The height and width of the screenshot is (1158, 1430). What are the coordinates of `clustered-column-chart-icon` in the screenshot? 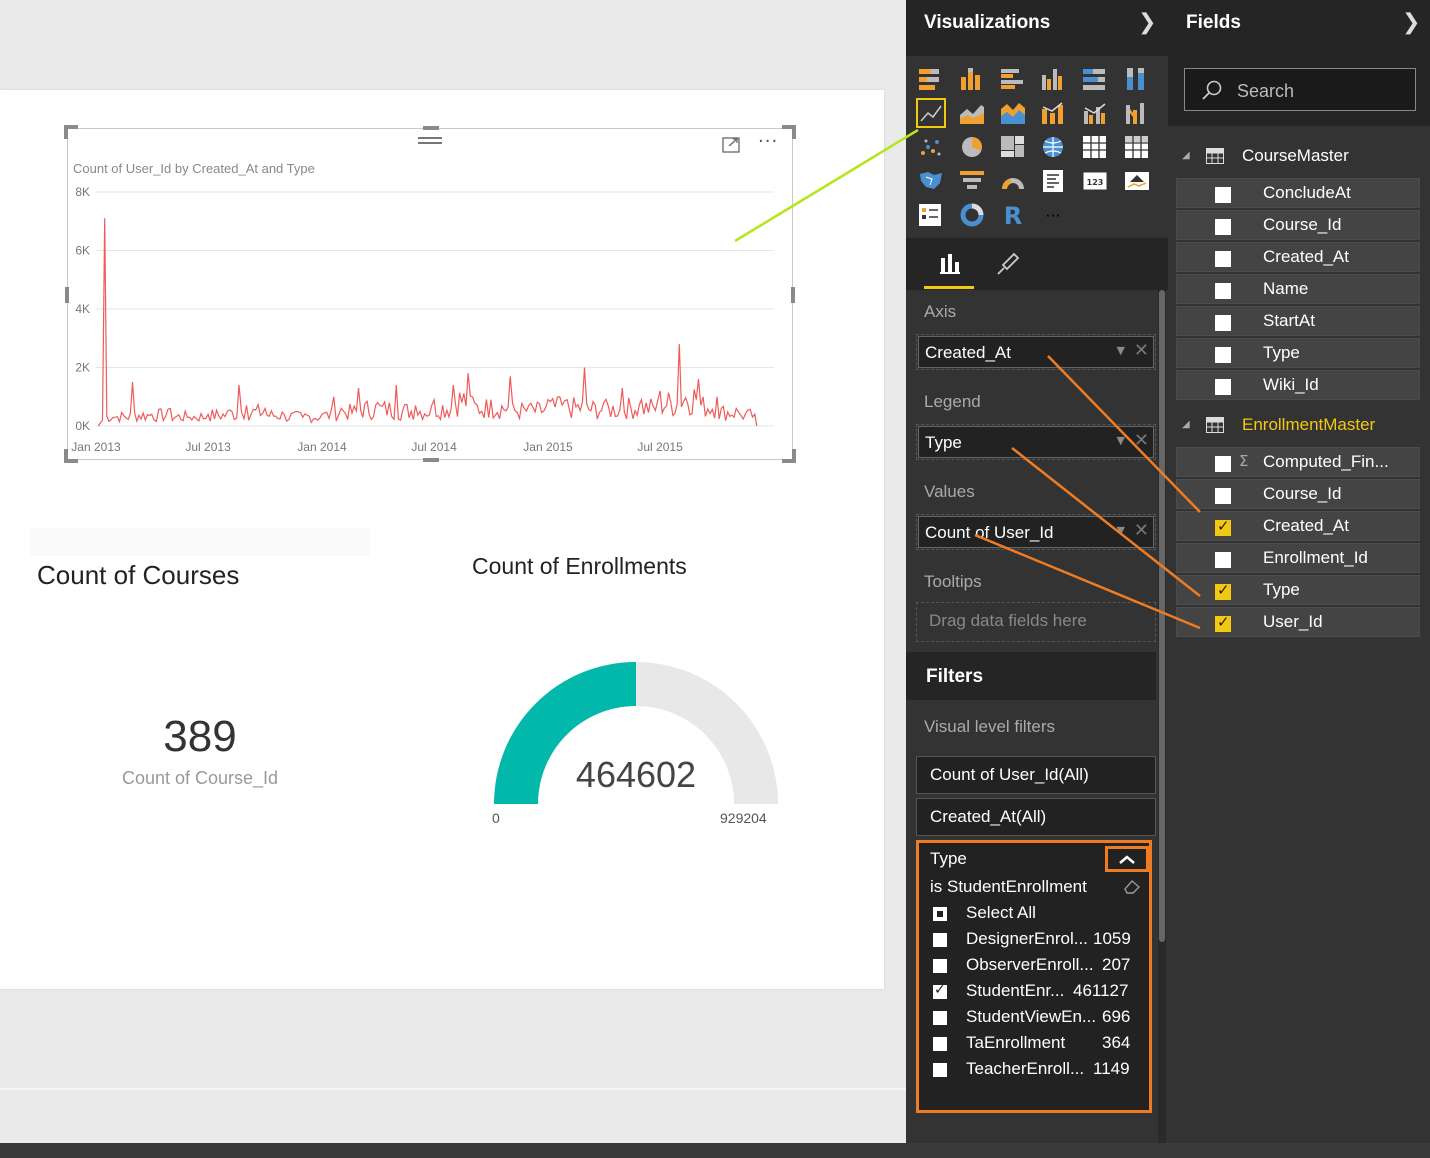 It's located at (1053, 79).